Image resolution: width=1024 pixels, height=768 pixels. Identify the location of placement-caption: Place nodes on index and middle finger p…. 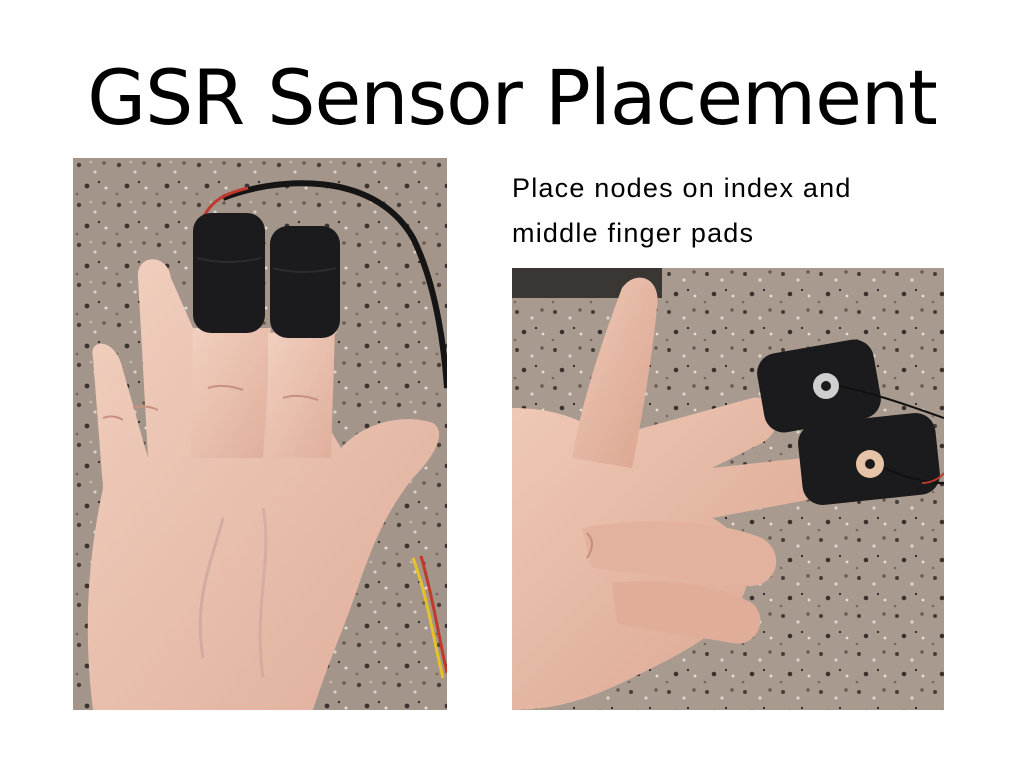
(732, 211).